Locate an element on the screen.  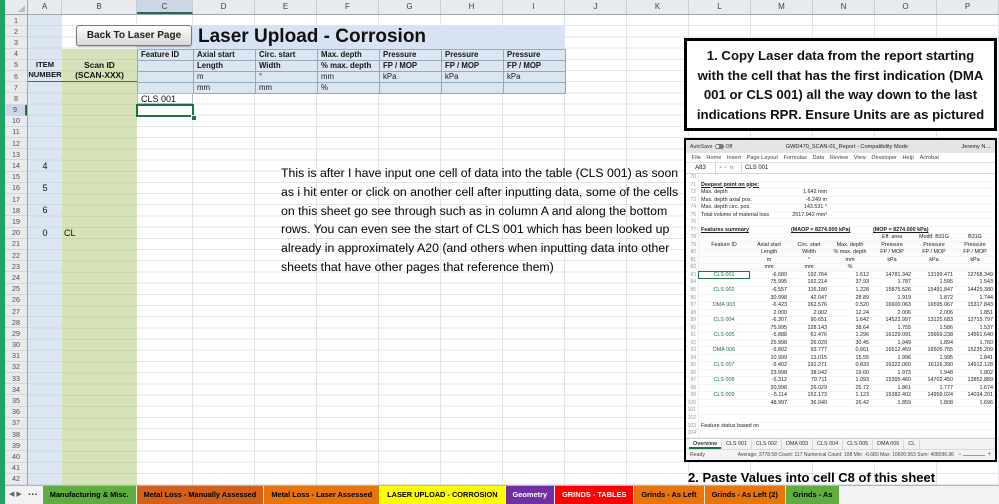
column-header-l: L is located at coordinates (720, 7).